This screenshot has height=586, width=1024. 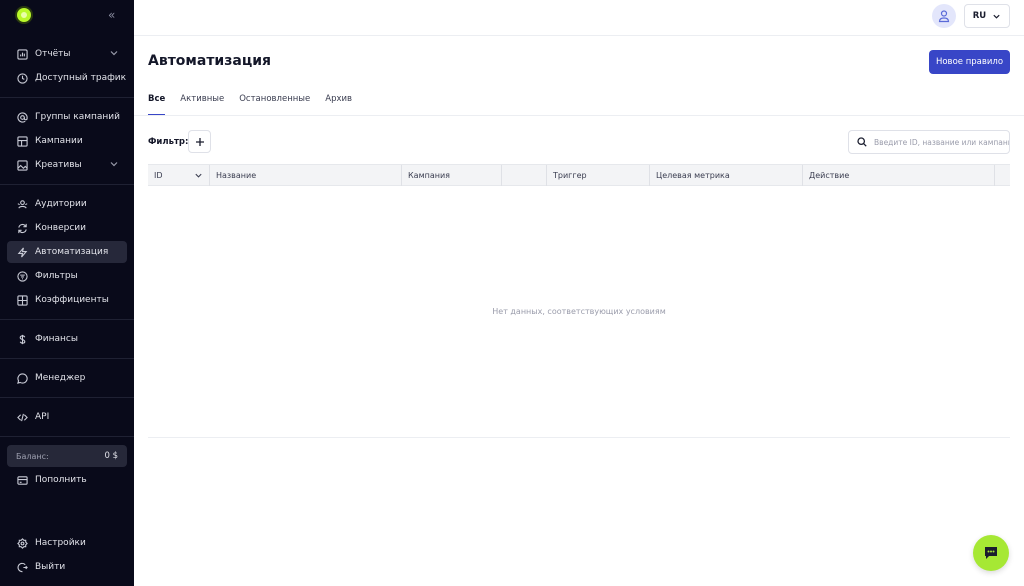 I want to click on tab-all: Все, so click(x=157, y=105).